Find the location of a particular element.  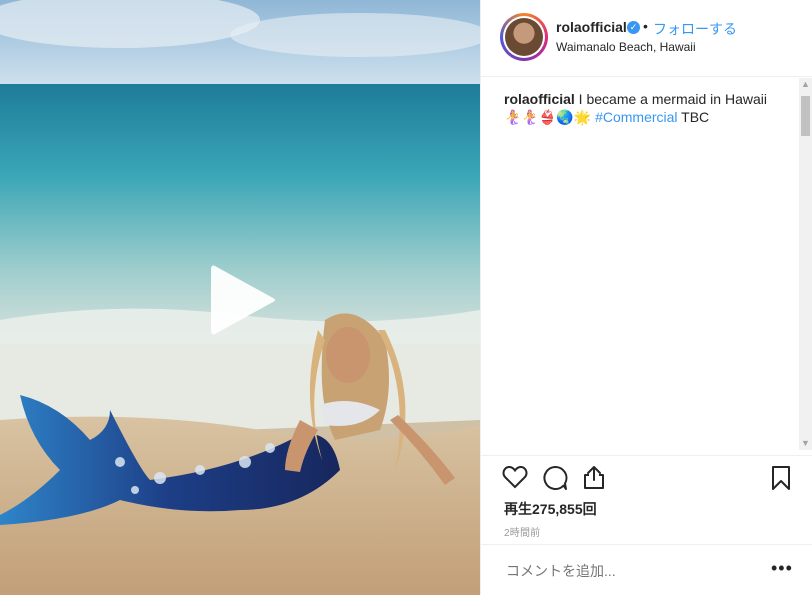

action-bar: 再生275,855回 2時間前 ••• is located at coordinates (646, 525).